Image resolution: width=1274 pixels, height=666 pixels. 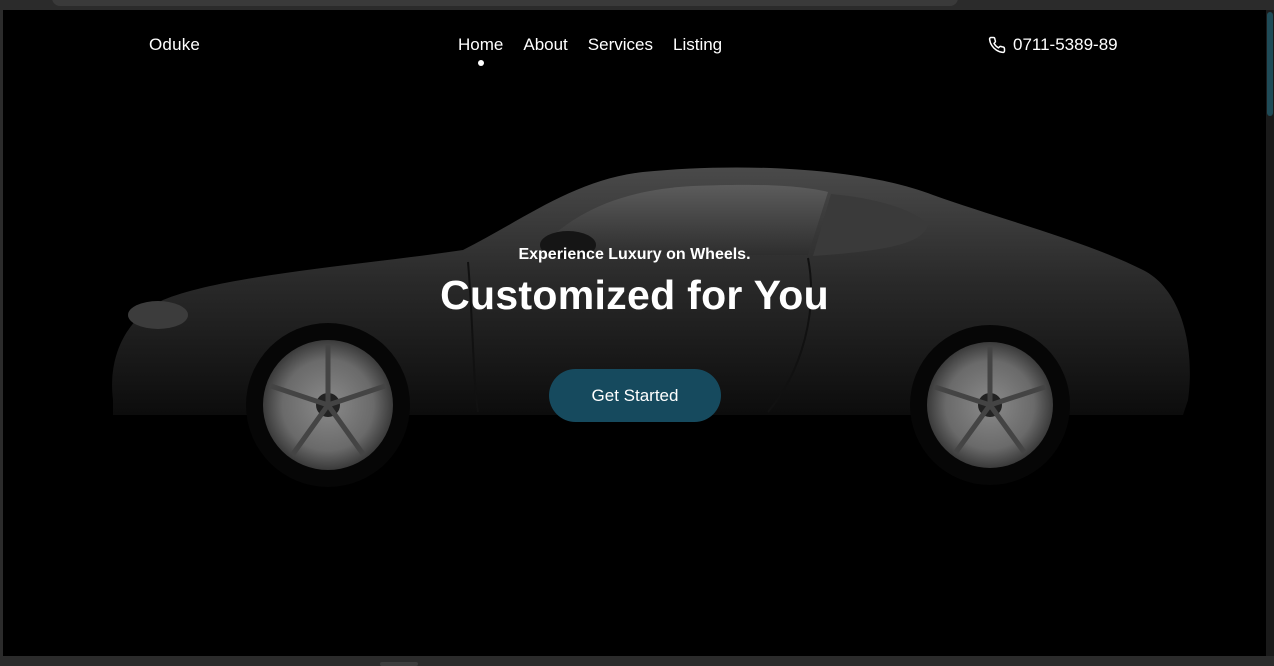 I want to click on nav-about-label: About, so click(x=545, y=44).